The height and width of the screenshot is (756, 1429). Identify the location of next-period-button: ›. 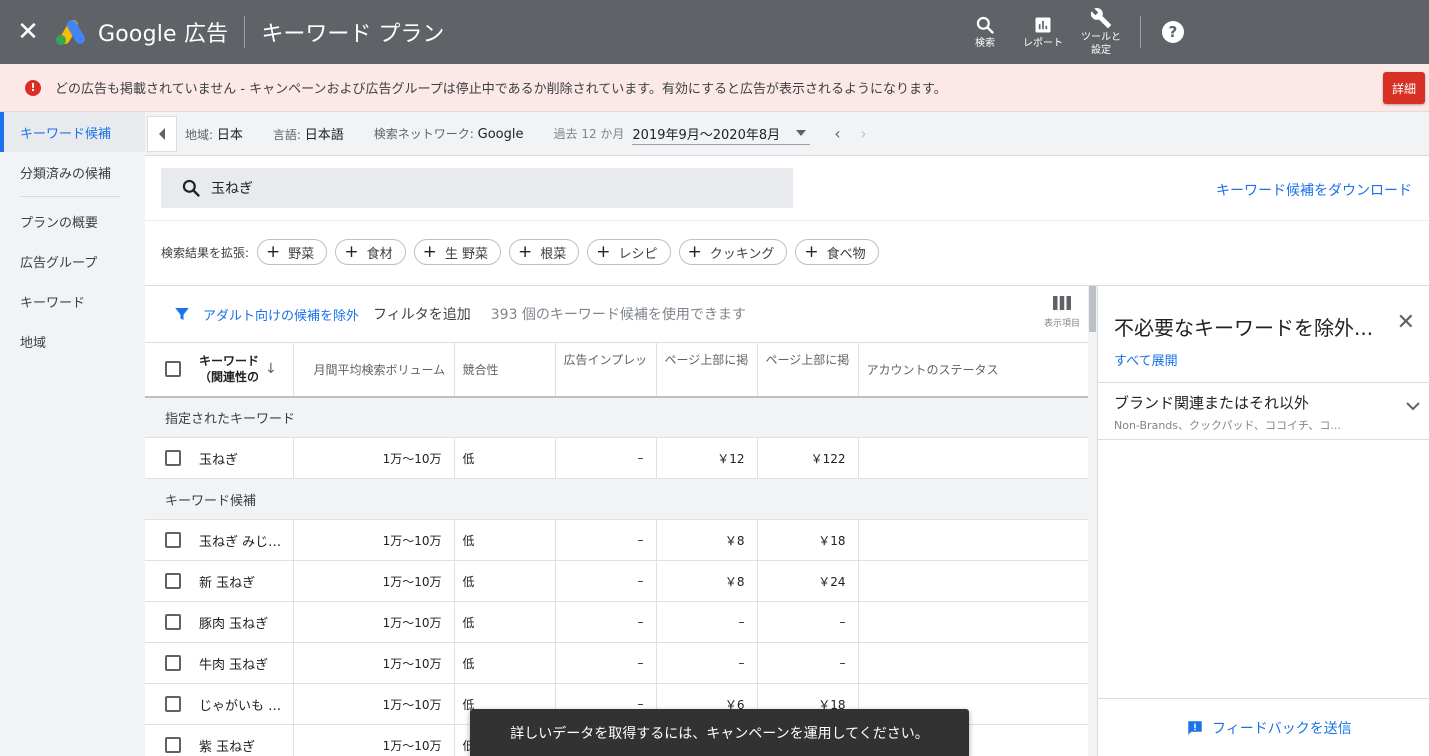
(863, 133).